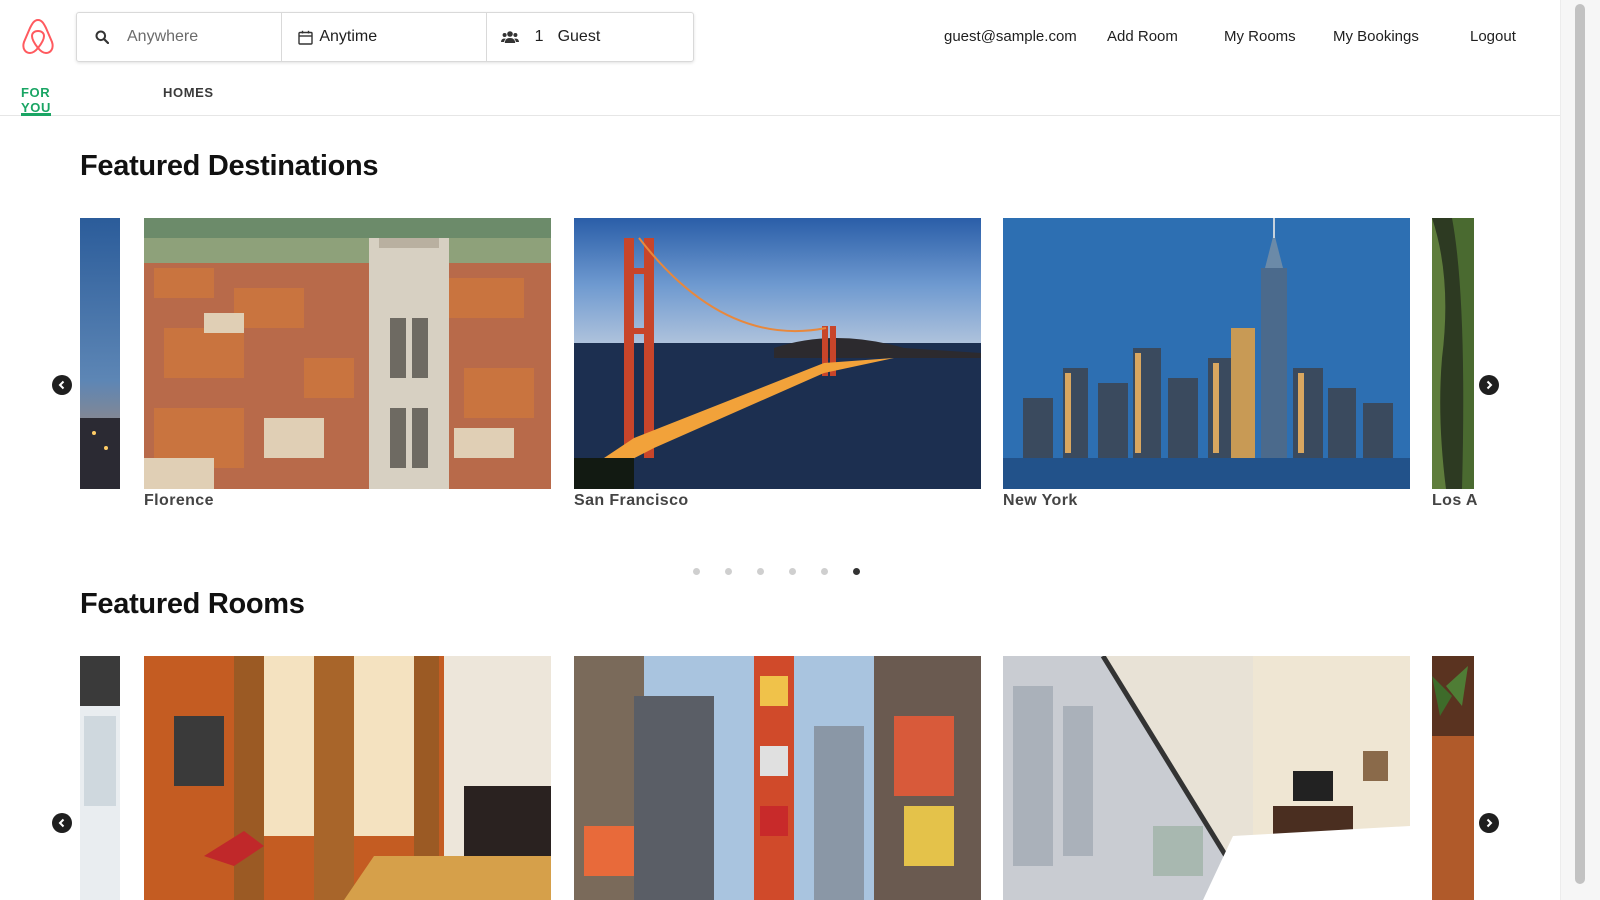 Image resolution: width=1600 pixels, height=900 pixels. Describe the element at coordinates (1493, 38) in the screenshot. I see `logout-link: Logout` at that location.